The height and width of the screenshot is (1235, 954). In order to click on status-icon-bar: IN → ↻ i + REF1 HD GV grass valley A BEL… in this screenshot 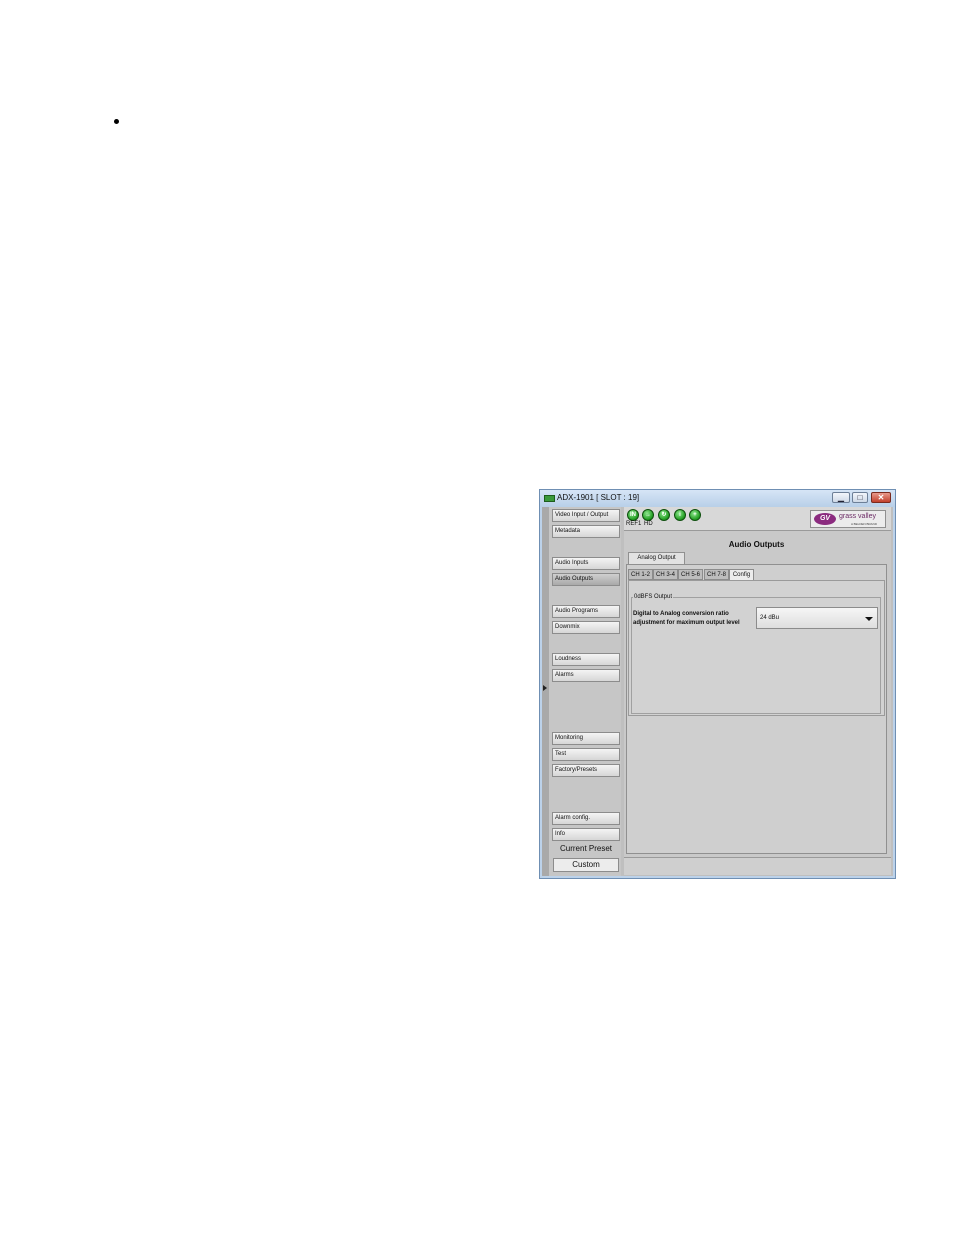, I will do `click(757, 519)`.